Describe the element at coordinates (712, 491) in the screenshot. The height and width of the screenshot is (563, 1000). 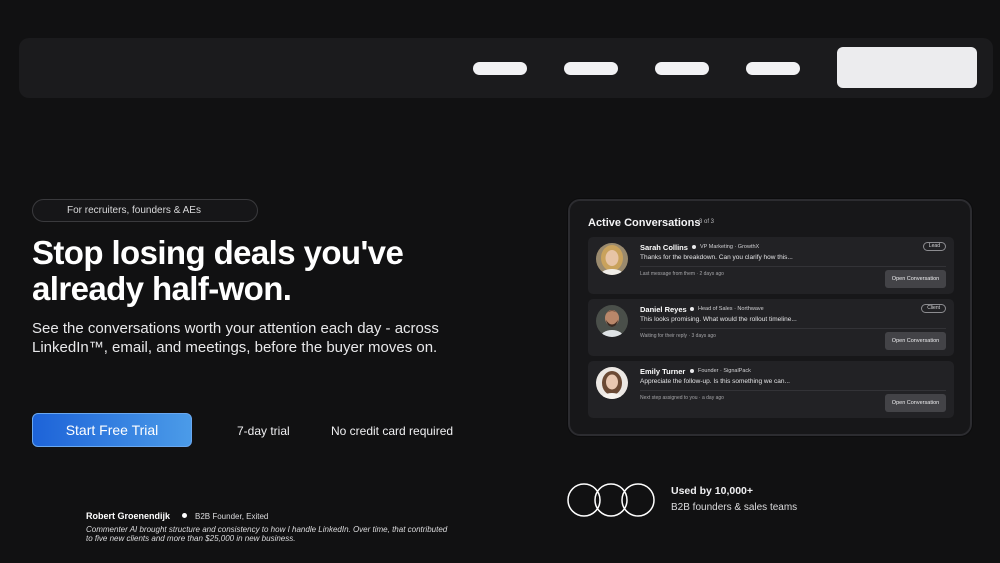
I see `user-count: Used by 10,000+` at that location.